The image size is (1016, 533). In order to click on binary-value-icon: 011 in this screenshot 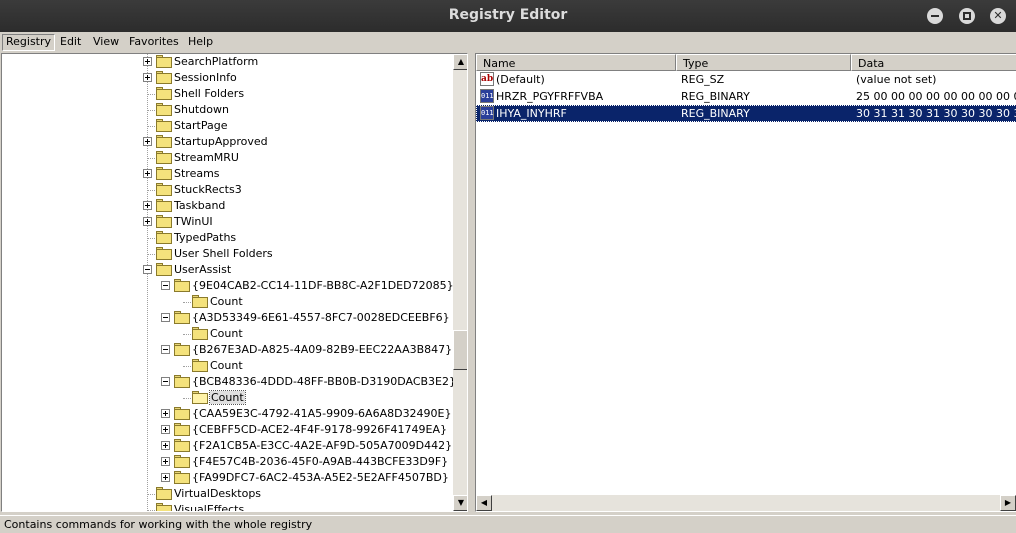, I will do `click(487, 113)`.